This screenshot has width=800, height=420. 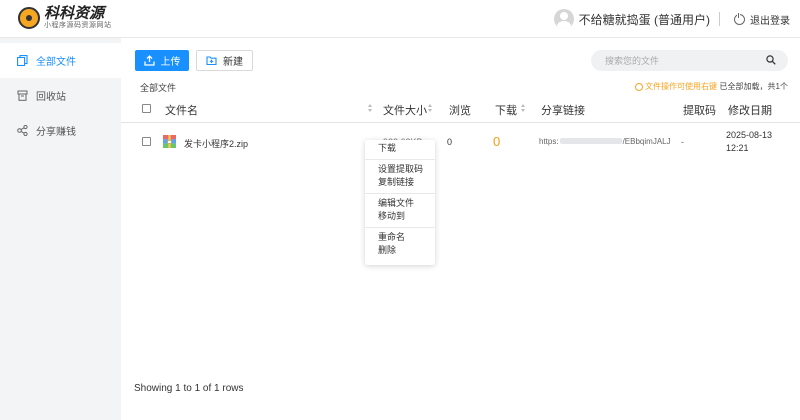 I want to click on user-area: 不给糖就捣蛋 (普通用户) 退出登录, so click(x=671, y=19).